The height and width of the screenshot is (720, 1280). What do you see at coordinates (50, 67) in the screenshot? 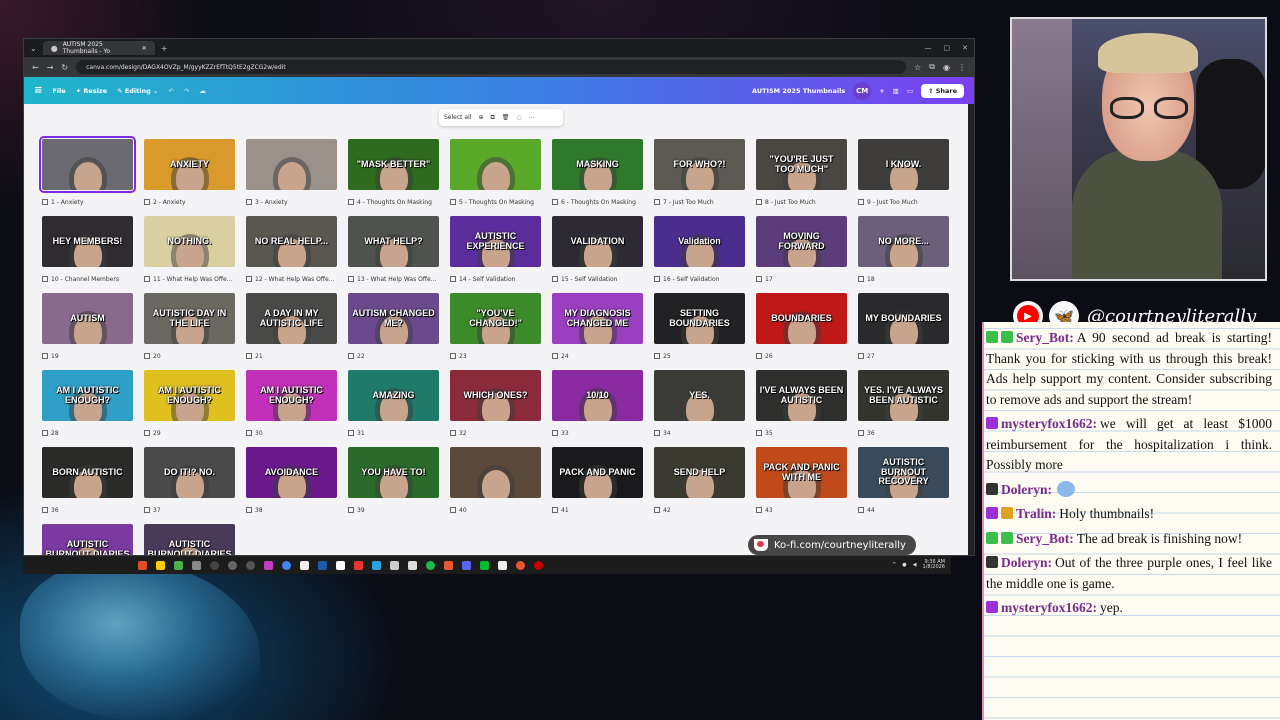
I see `forward-icon: →` at bounding box center [50, 67].